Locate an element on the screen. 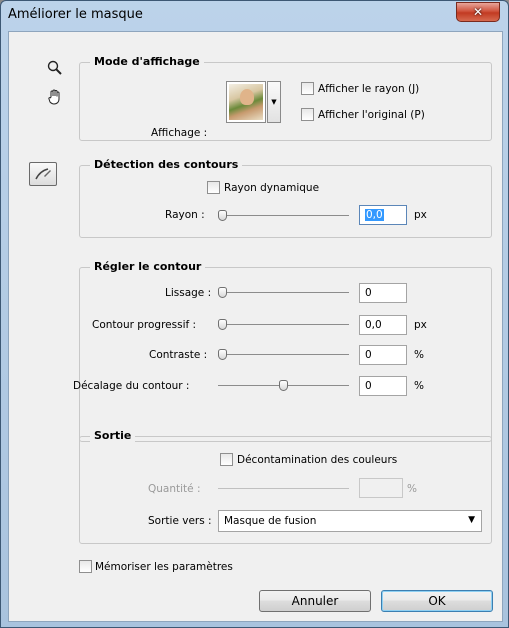 The width and height of the screenshot is (509, 628). dialog-title: Améliorer le masque is located at coordinates (75, 14).